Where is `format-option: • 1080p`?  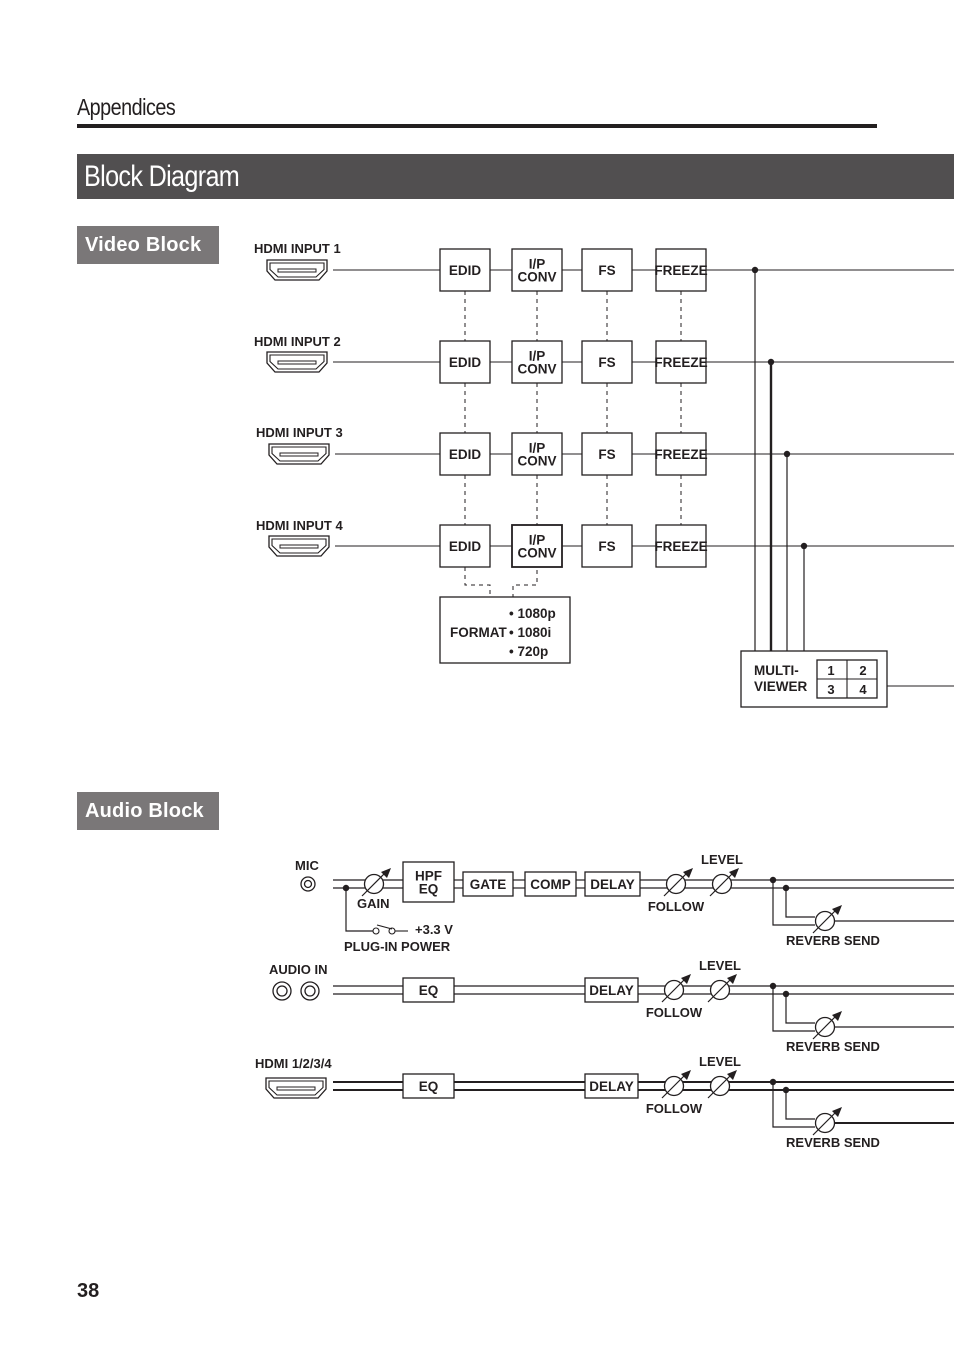 format-option: • 1080p is located at coordinates (532, 613).